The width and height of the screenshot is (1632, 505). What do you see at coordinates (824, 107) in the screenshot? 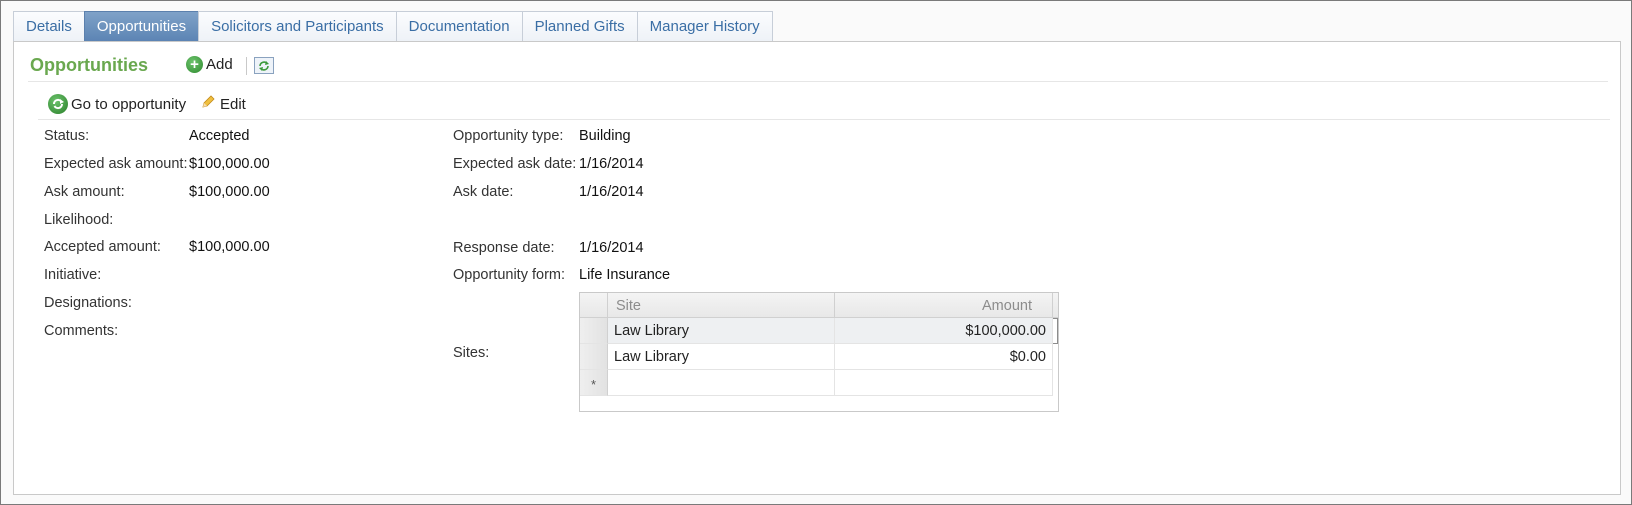
I see `record-action-bar: Go to opportunity Edit` at bounding box center [824, 107].